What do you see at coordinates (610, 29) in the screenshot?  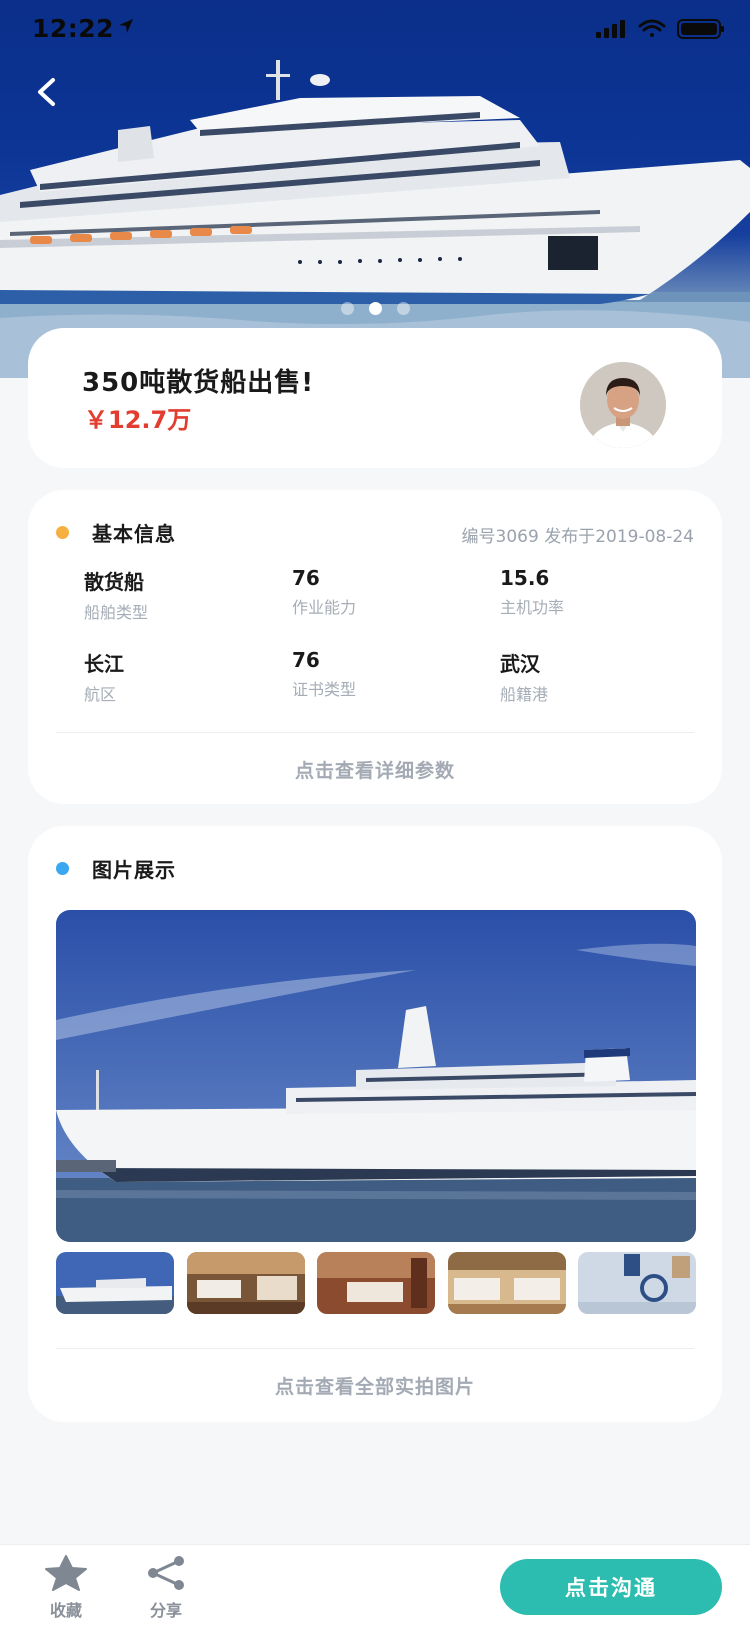 I see `signal-icon` at bounding box center [610, 29].